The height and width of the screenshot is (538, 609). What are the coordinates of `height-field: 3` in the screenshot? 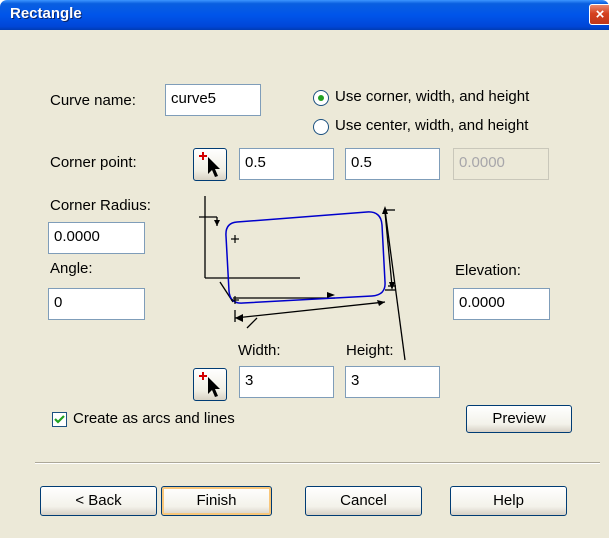 It's located at (392, 382).